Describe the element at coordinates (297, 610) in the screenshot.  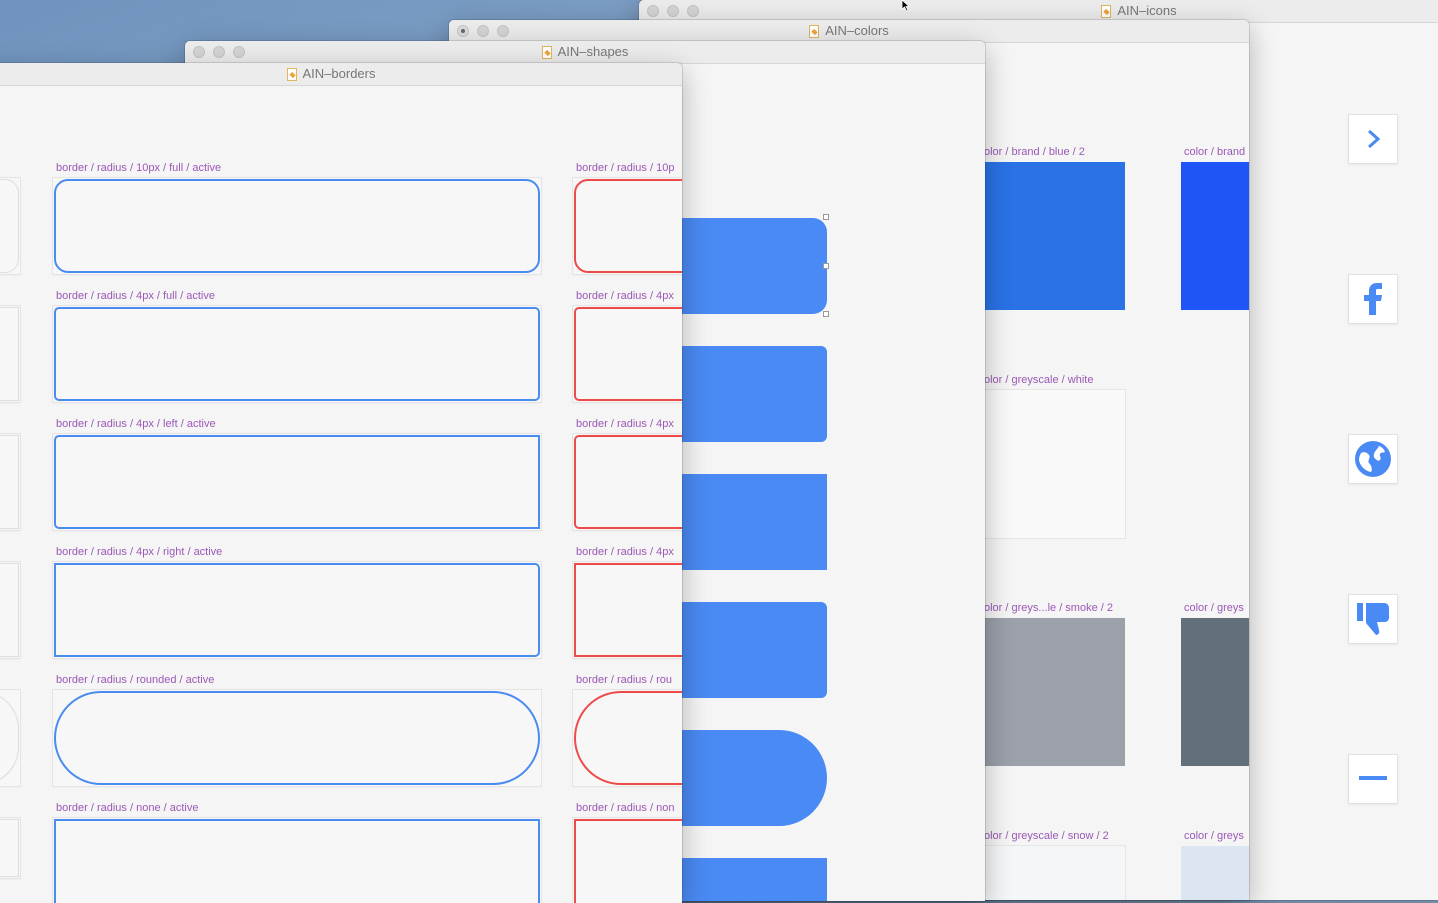
I see `border-card-4px-right` at that location.